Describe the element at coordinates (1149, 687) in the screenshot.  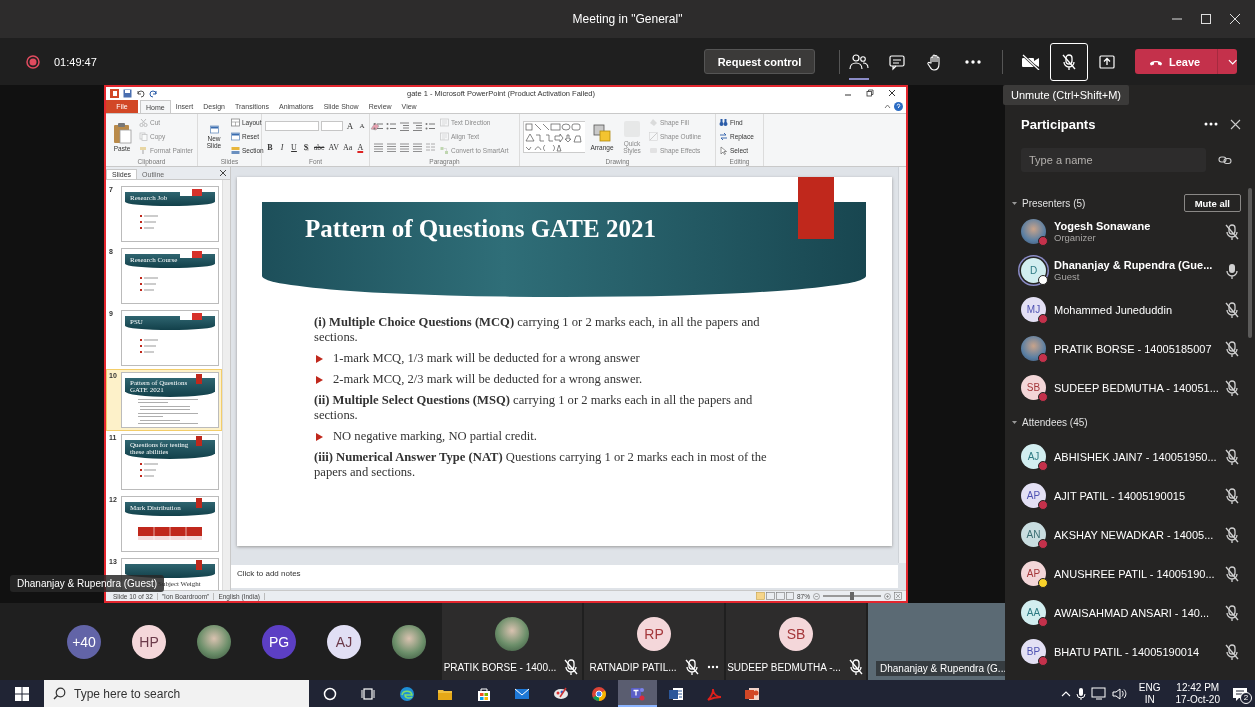
I see `keyboard-language: ENG` at that location.